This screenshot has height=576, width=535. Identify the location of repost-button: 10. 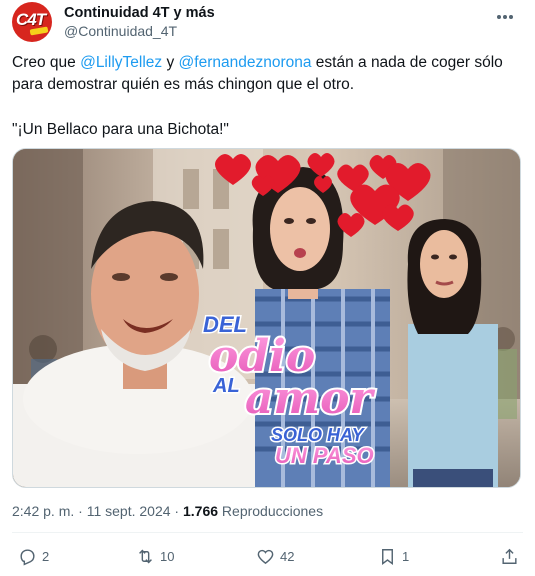
(155, 556).